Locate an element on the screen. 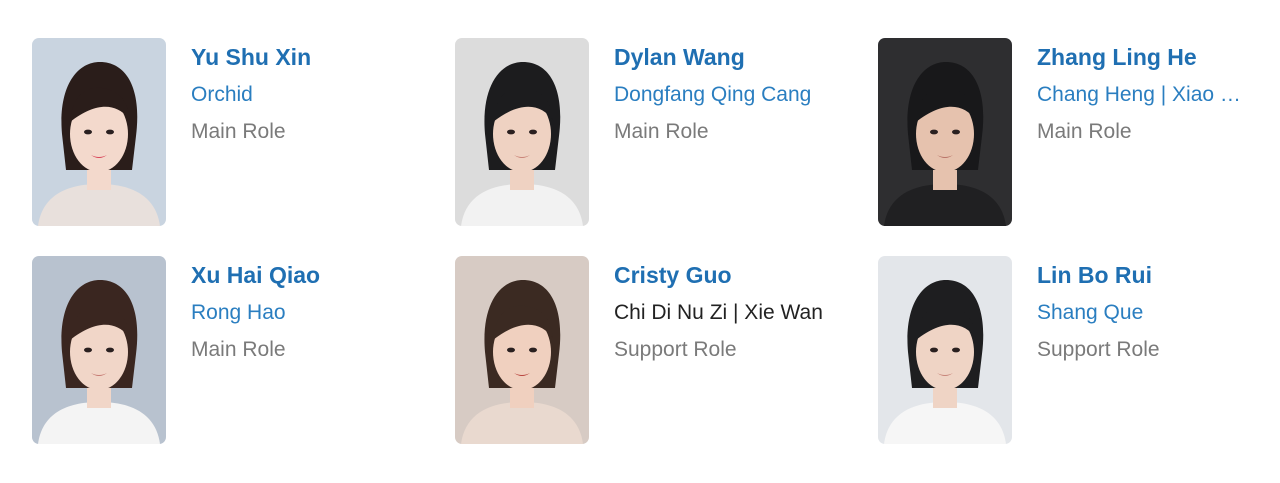 Image resolution: width=1280 pixels, height=483 pixels. actor-name-link: Xu Hai Qiao is located at coordinates (306, 275).